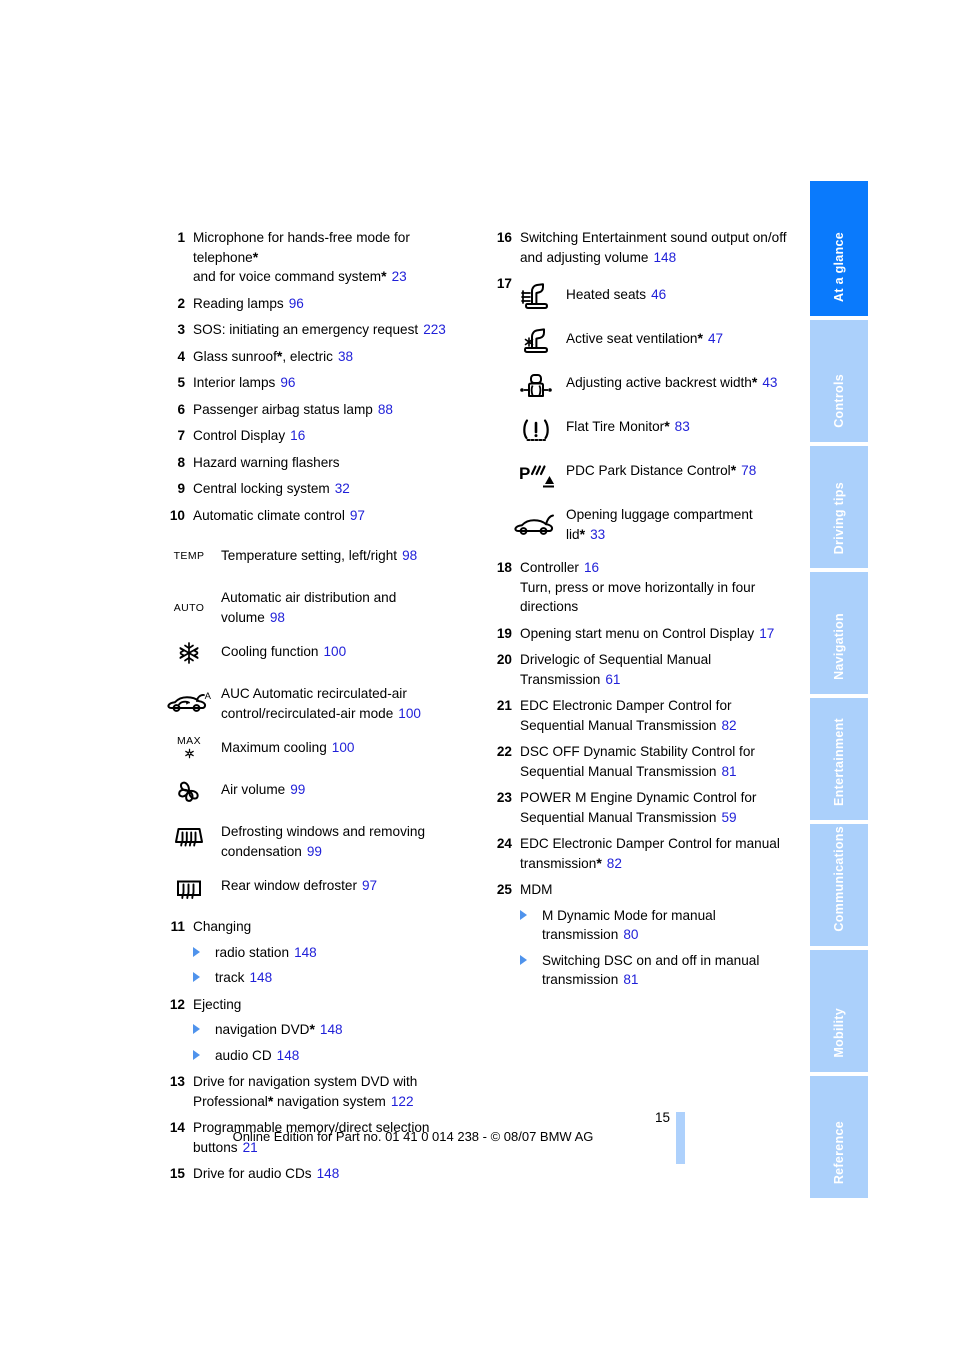 The image size is (954, 1350). I want to click on sub-item-text: navigation DVD*, so click(265, 1029).